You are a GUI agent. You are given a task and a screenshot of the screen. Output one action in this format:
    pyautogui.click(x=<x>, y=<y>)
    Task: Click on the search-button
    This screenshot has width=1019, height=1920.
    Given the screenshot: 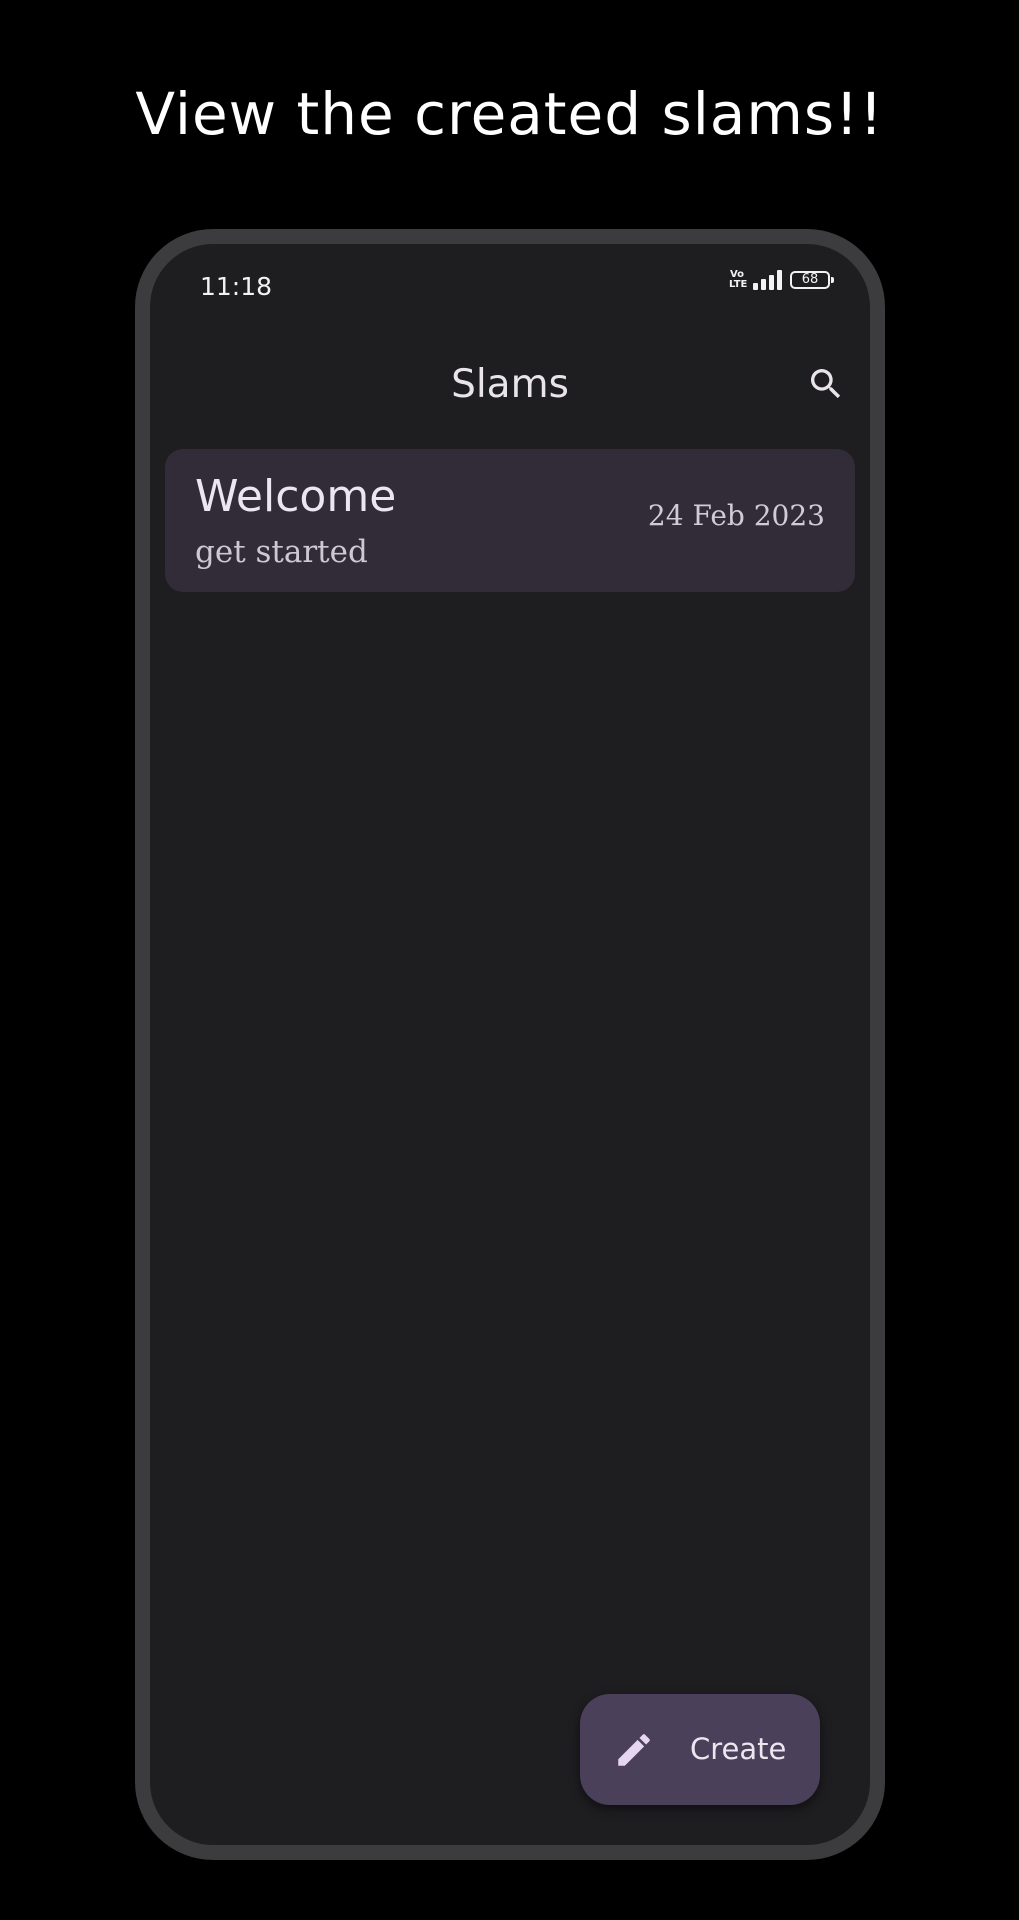 What is the action you would take?
    pyautogui.click(x=826, y=384)
    